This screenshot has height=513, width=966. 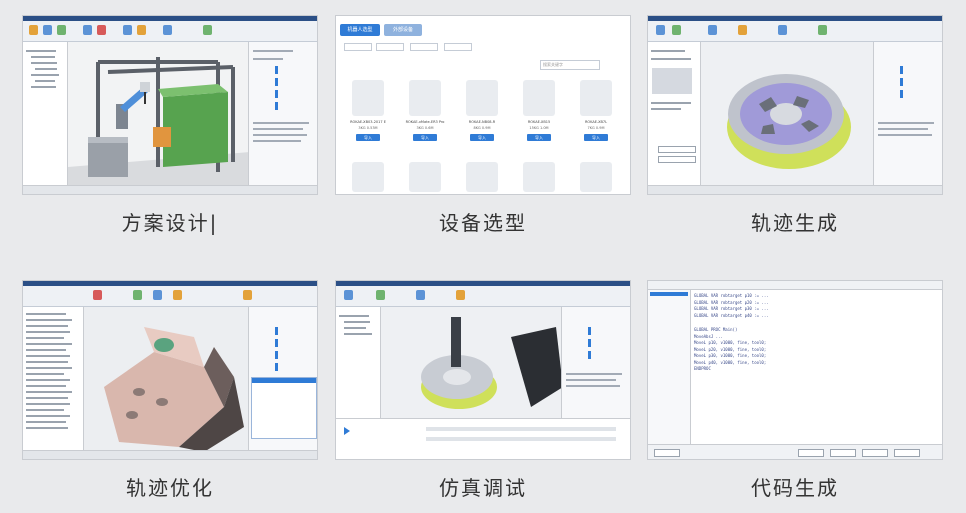 I want to click on card-caption: 方案设计|, so click(x=170, y=223).